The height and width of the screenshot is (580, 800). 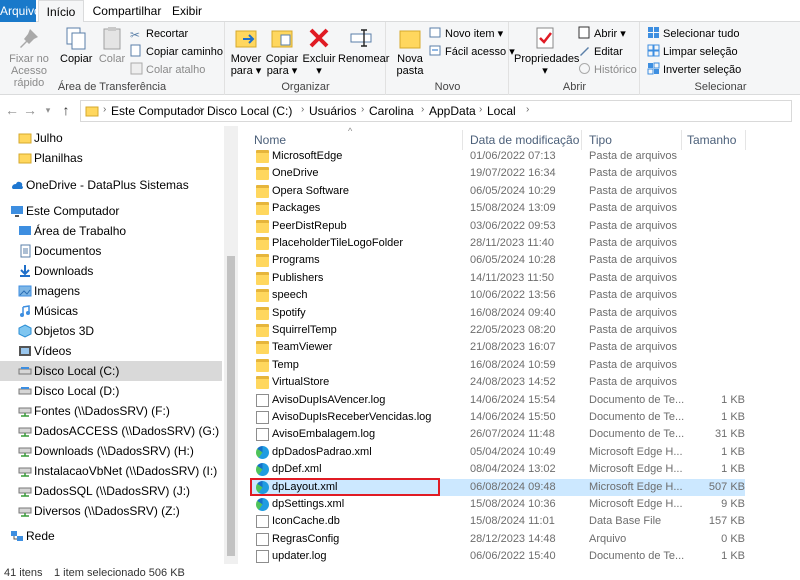 What do you see at coordinates (127, 11) in the screenshot?
I see `tab-share: Compartilhar` at bounding box center [127, 11].